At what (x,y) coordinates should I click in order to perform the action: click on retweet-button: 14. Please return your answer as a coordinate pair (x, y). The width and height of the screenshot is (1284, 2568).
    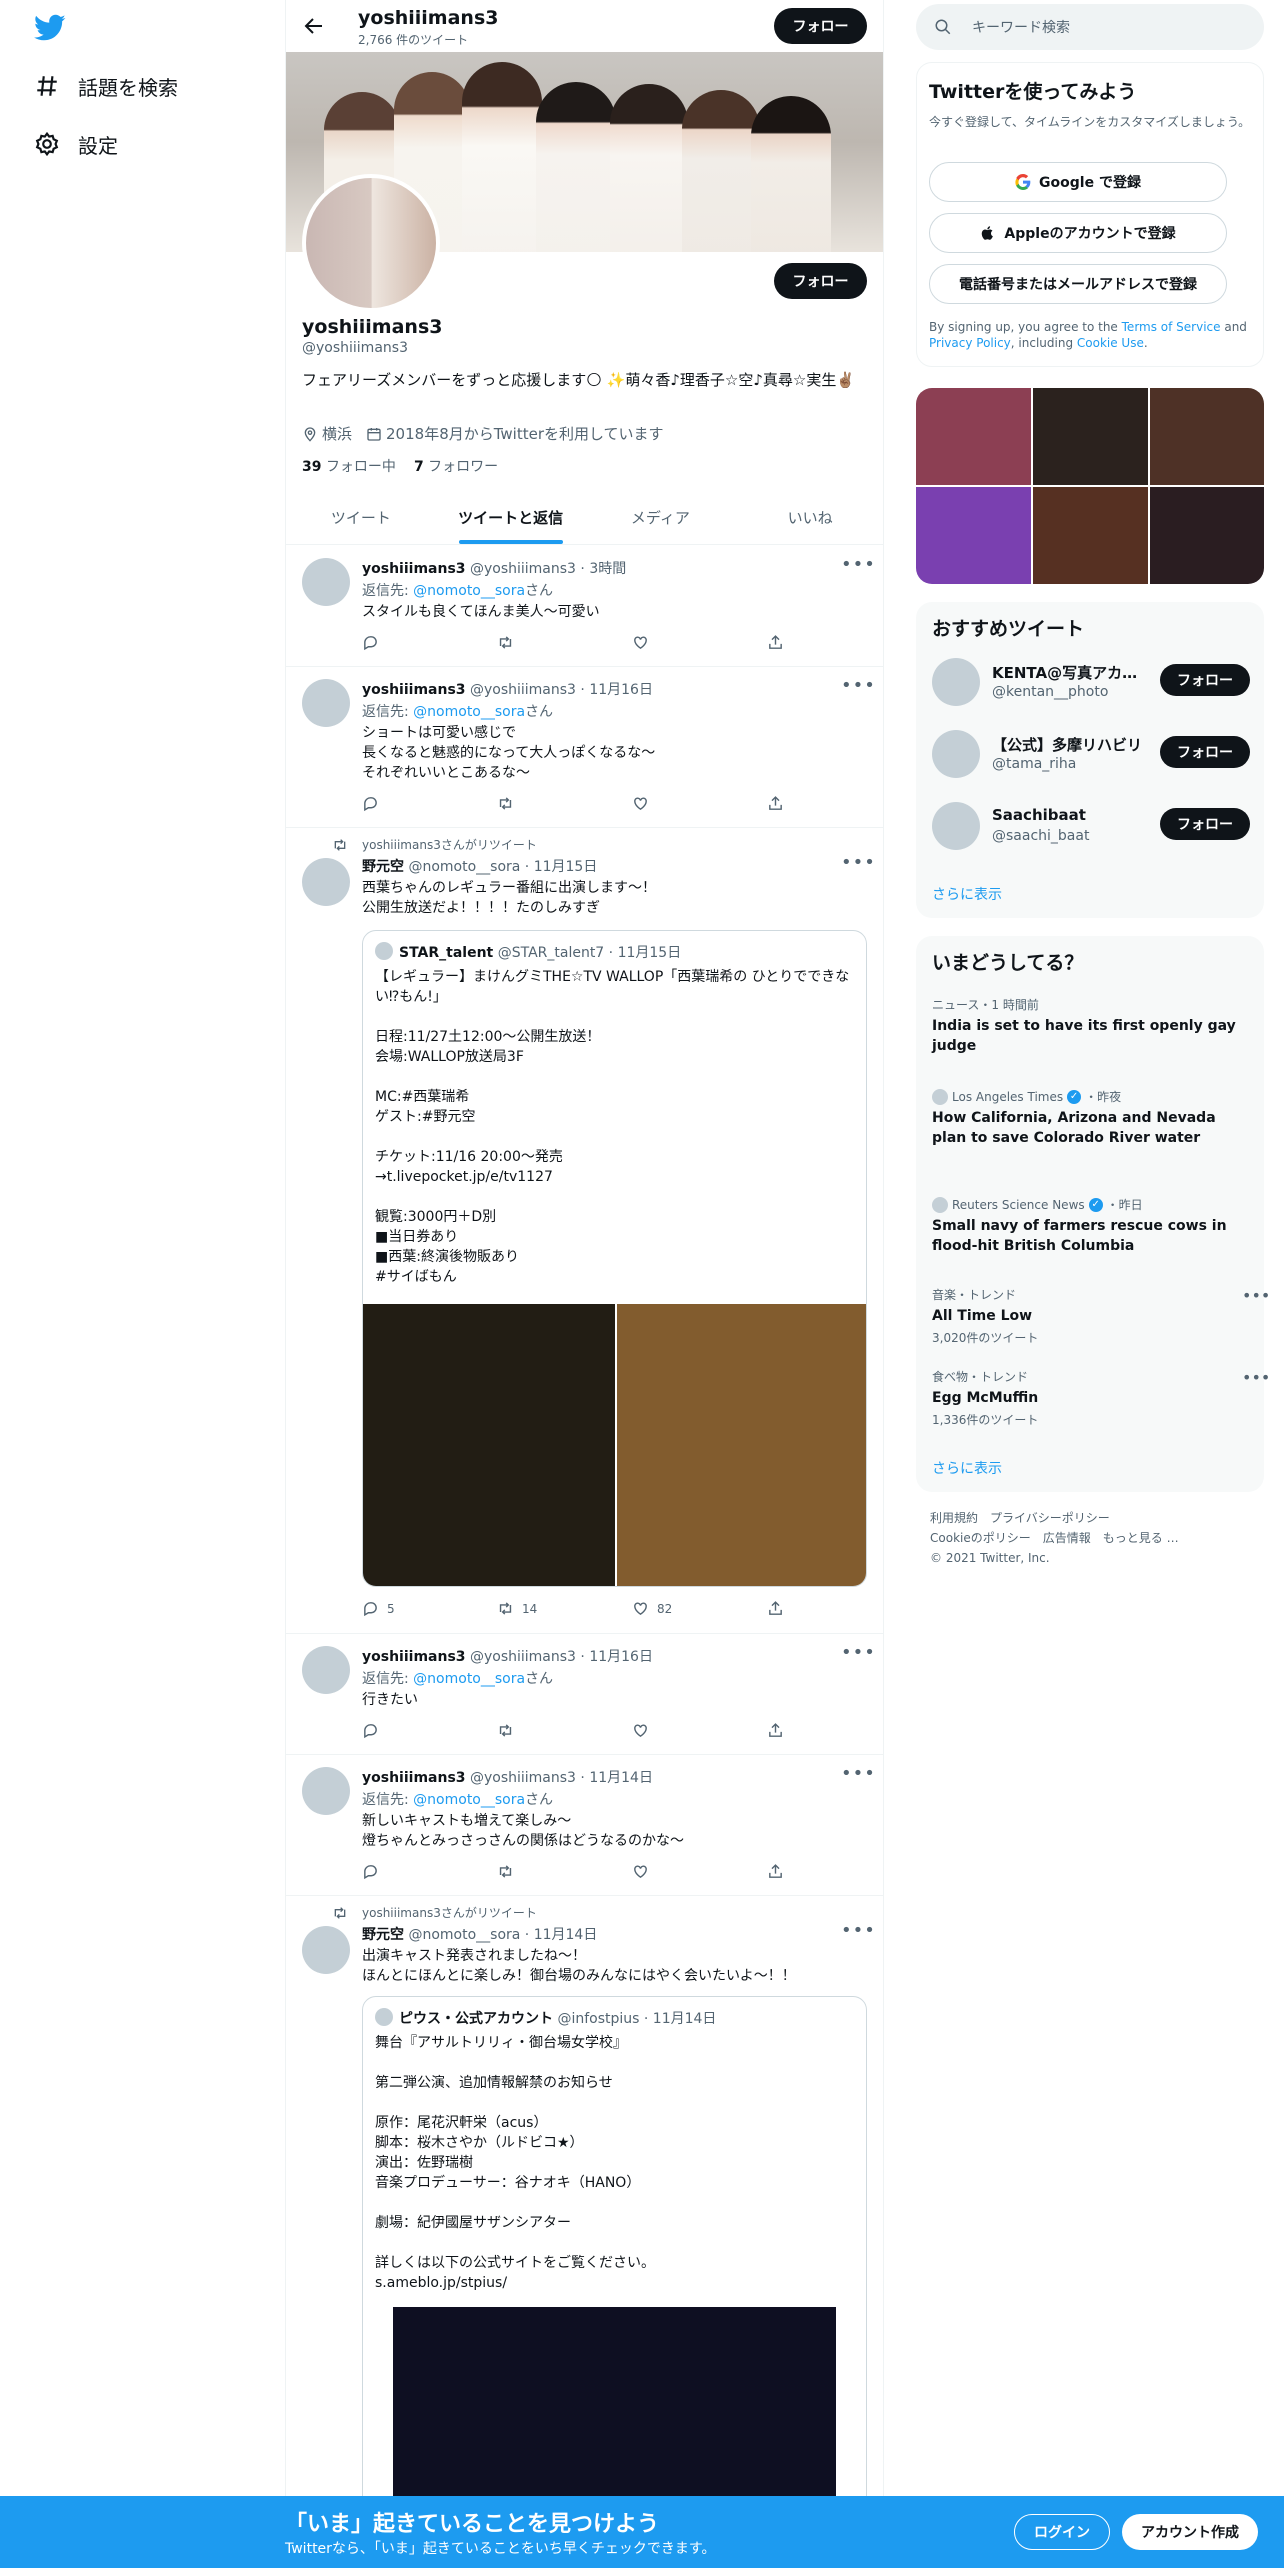
    Looking at the image, I should click on (517, 1608).